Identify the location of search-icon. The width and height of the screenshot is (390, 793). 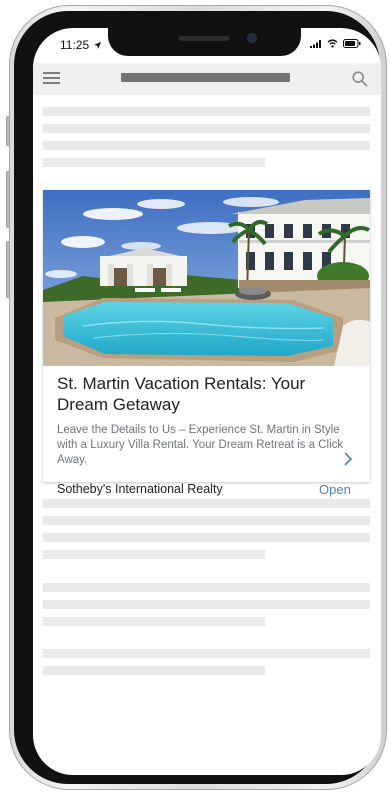
(360, 79).